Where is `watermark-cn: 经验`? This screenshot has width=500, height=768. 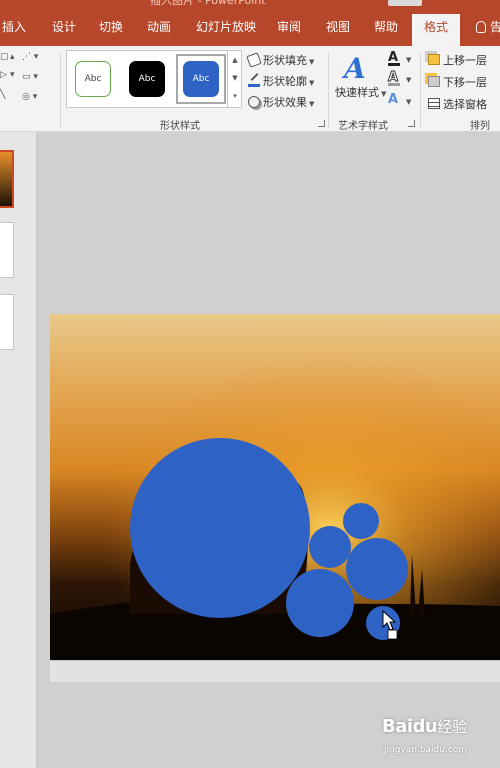
watermark-cn: 经验 is located at coordinates (452, 727).